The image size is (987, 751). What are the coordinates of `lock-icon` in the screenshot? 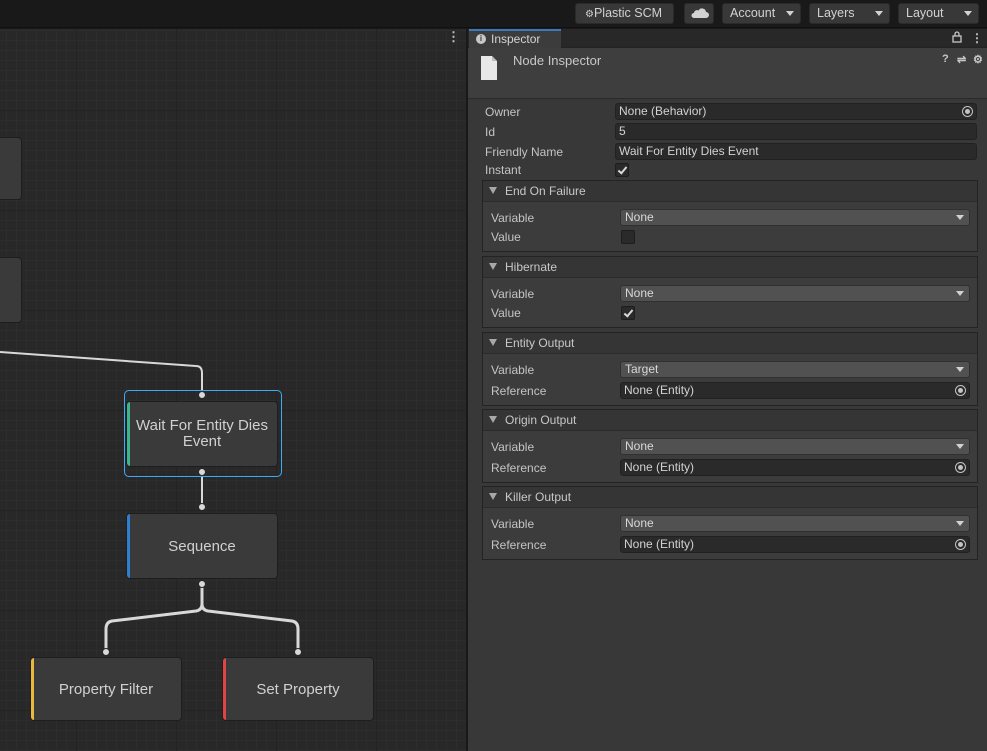 It's located at (957, 37).